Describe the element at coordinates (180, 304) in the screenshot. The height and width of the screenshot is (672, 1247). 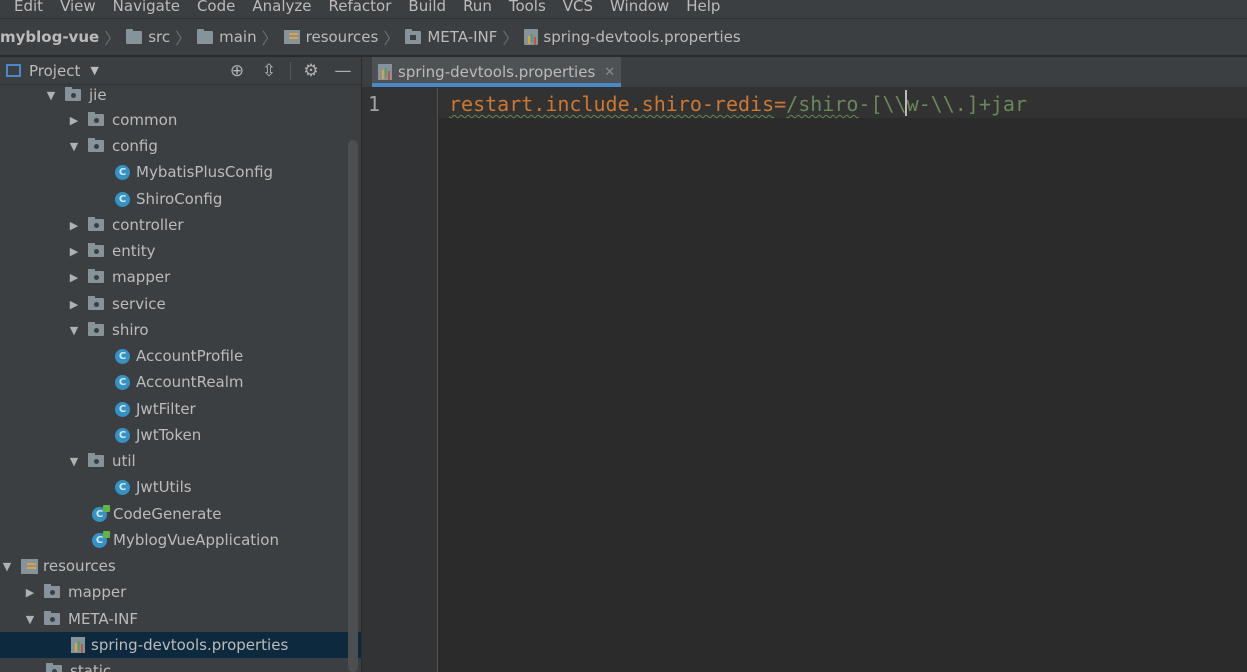
I see `tree-item-service: ▶ service` at that location.